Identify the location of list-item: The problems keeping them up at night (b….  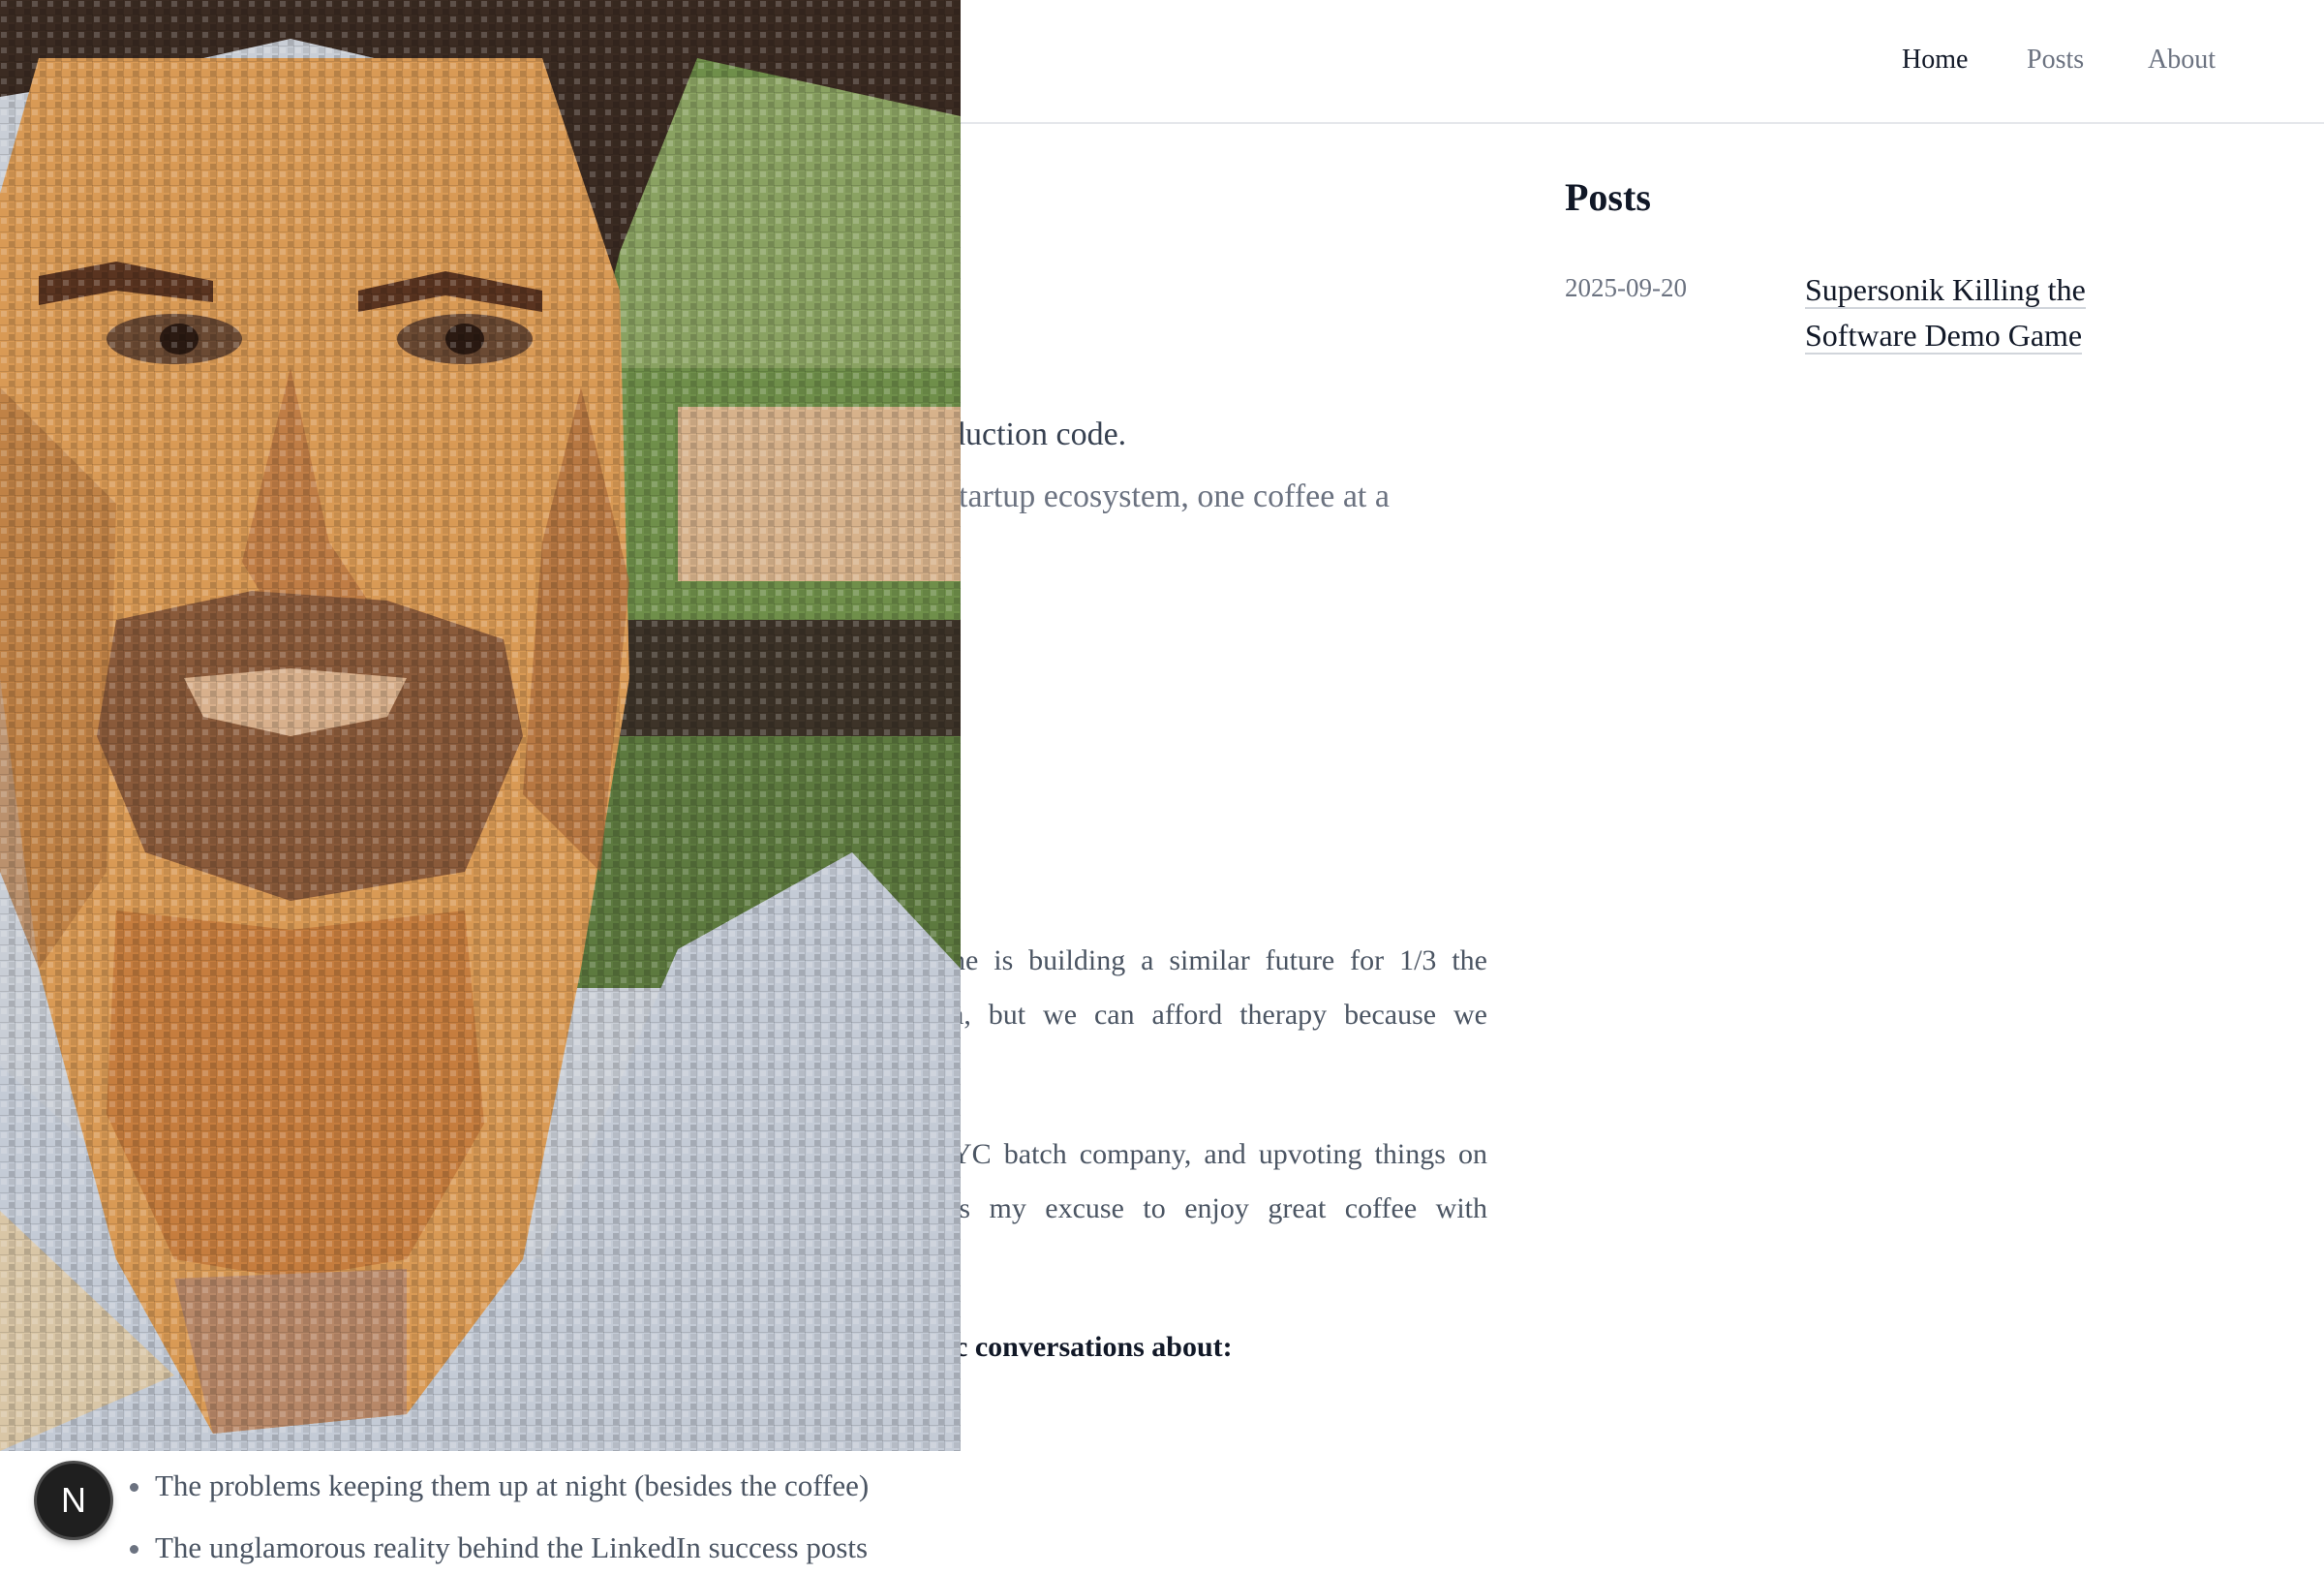
(499, 1499).